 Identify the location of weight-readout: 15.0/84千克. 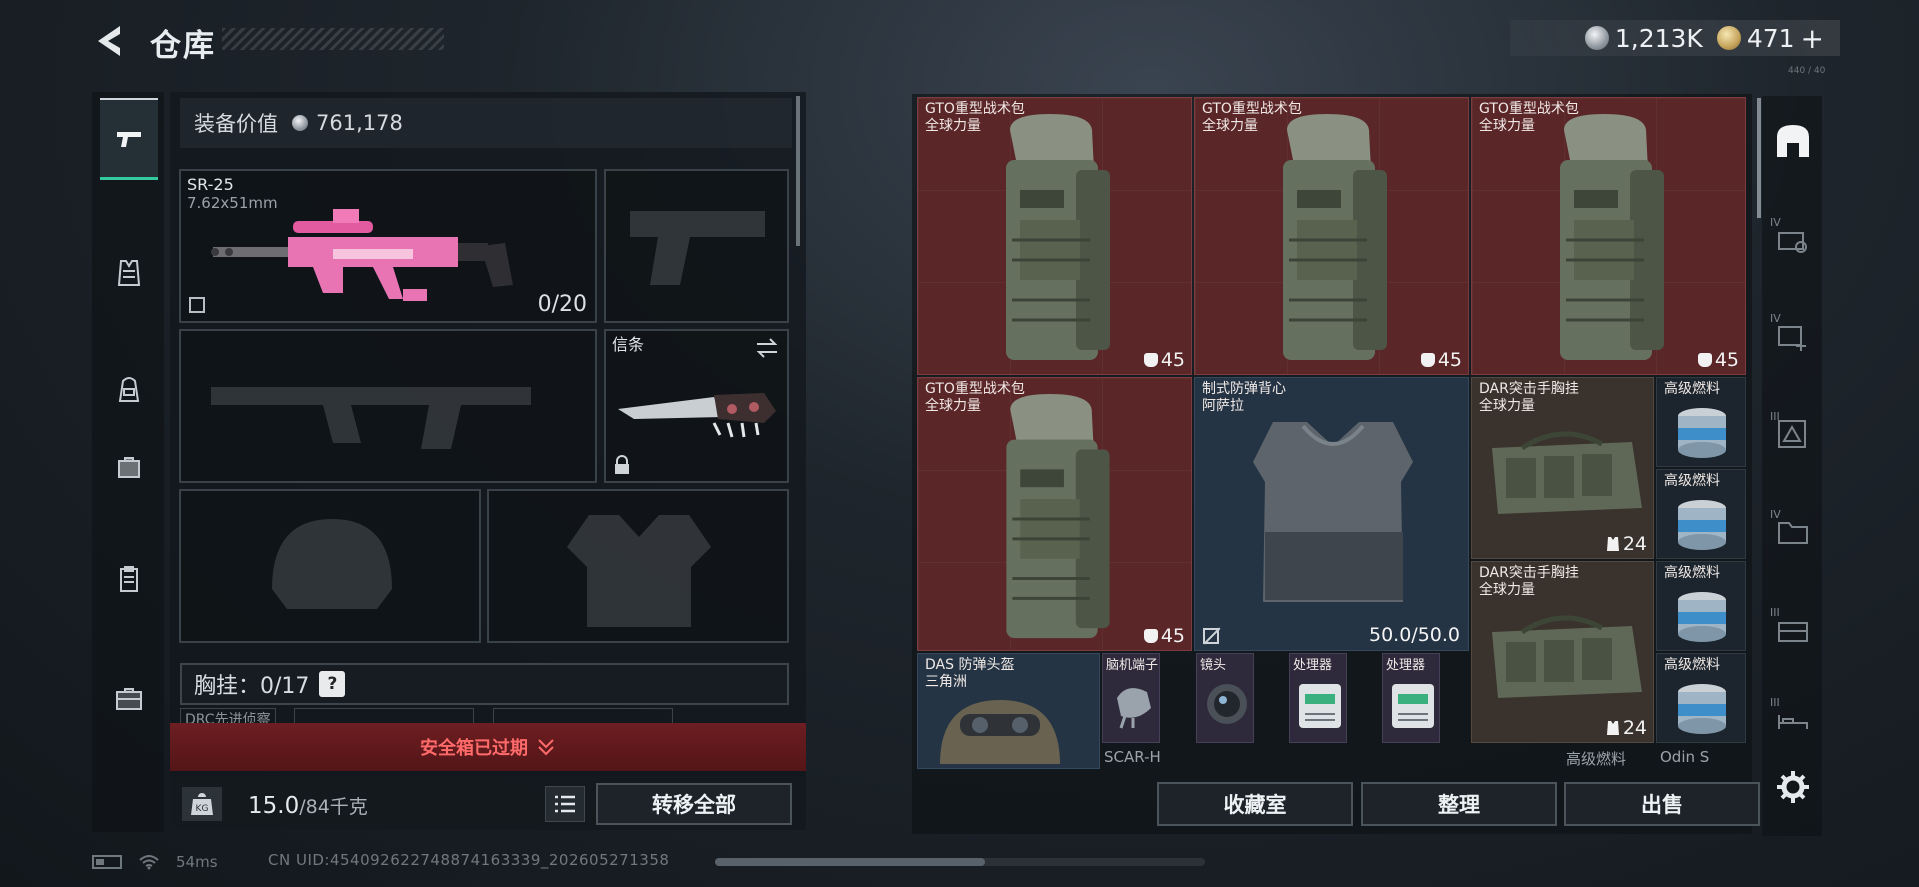
(308, 805).